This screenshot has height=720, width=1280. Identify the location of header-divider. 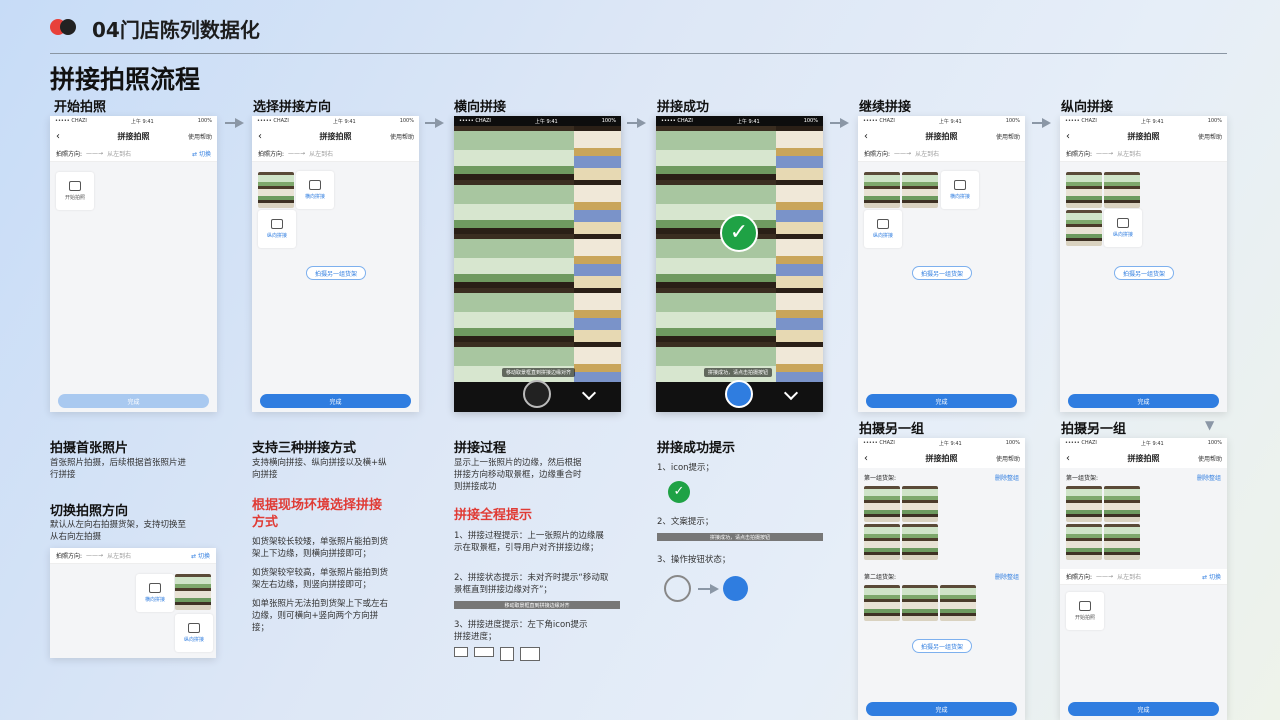
(638, 53).